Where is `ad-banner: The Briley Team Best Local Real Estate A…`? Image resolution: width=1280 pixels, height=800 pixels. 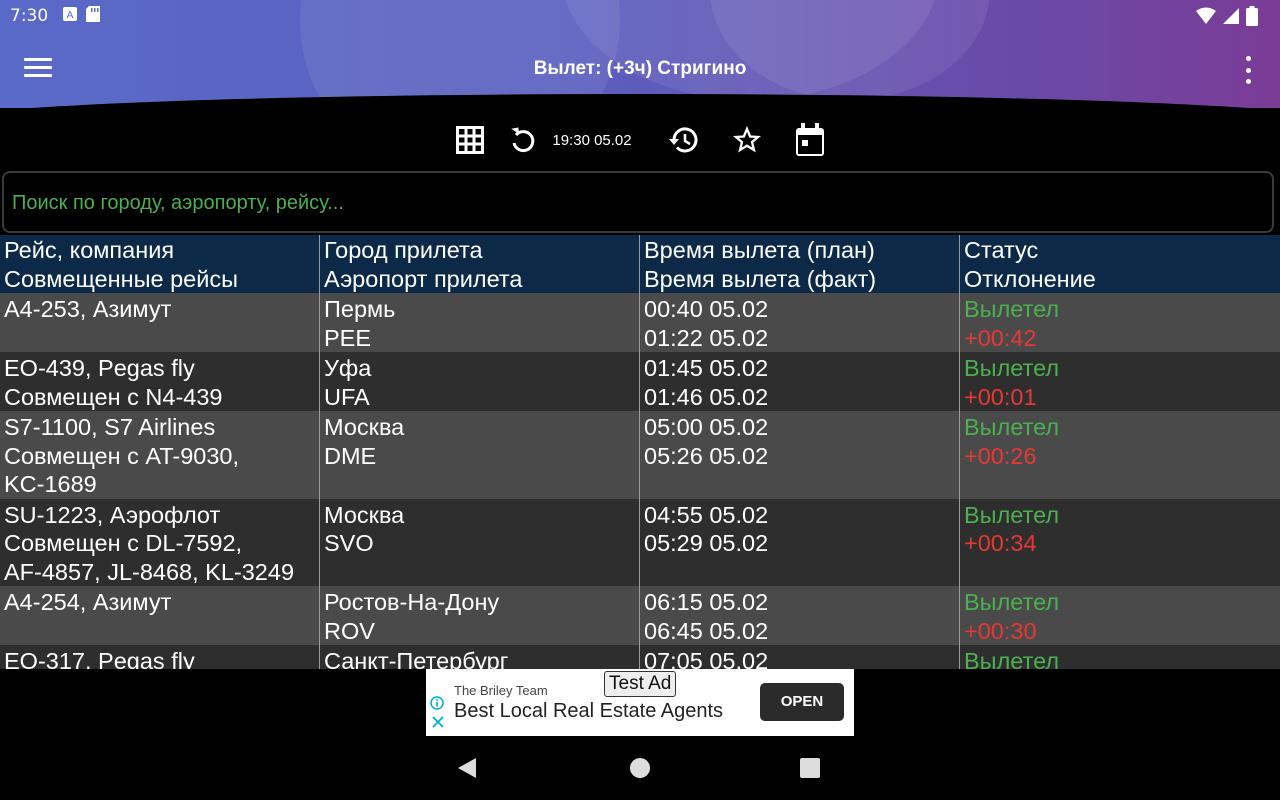
ad-banner: The Briley Team Best Local Real Estate A… is located at coordinates (640, 702).